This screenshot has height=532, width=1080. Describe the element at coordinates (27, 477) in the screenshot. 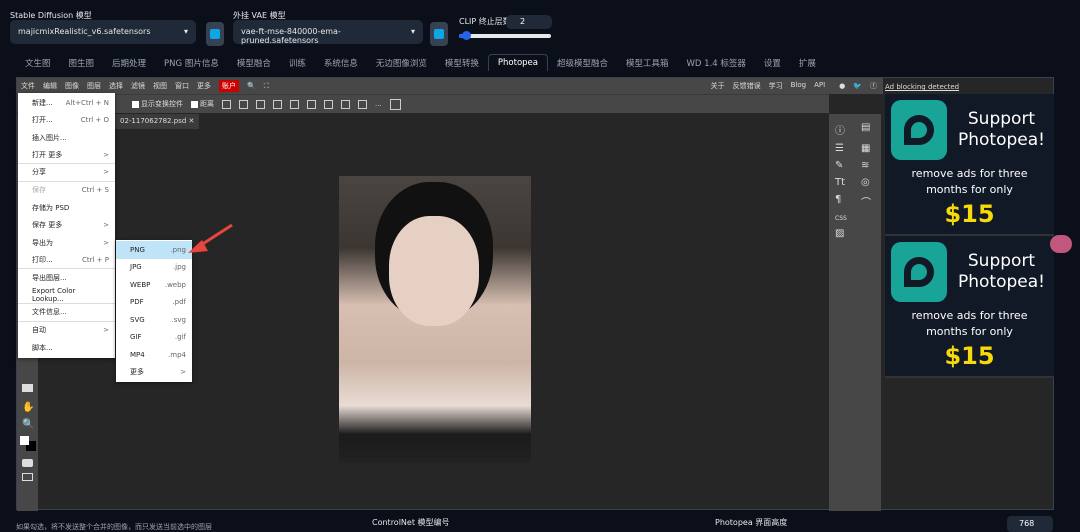

I see `screen-mode-icon` at that location.